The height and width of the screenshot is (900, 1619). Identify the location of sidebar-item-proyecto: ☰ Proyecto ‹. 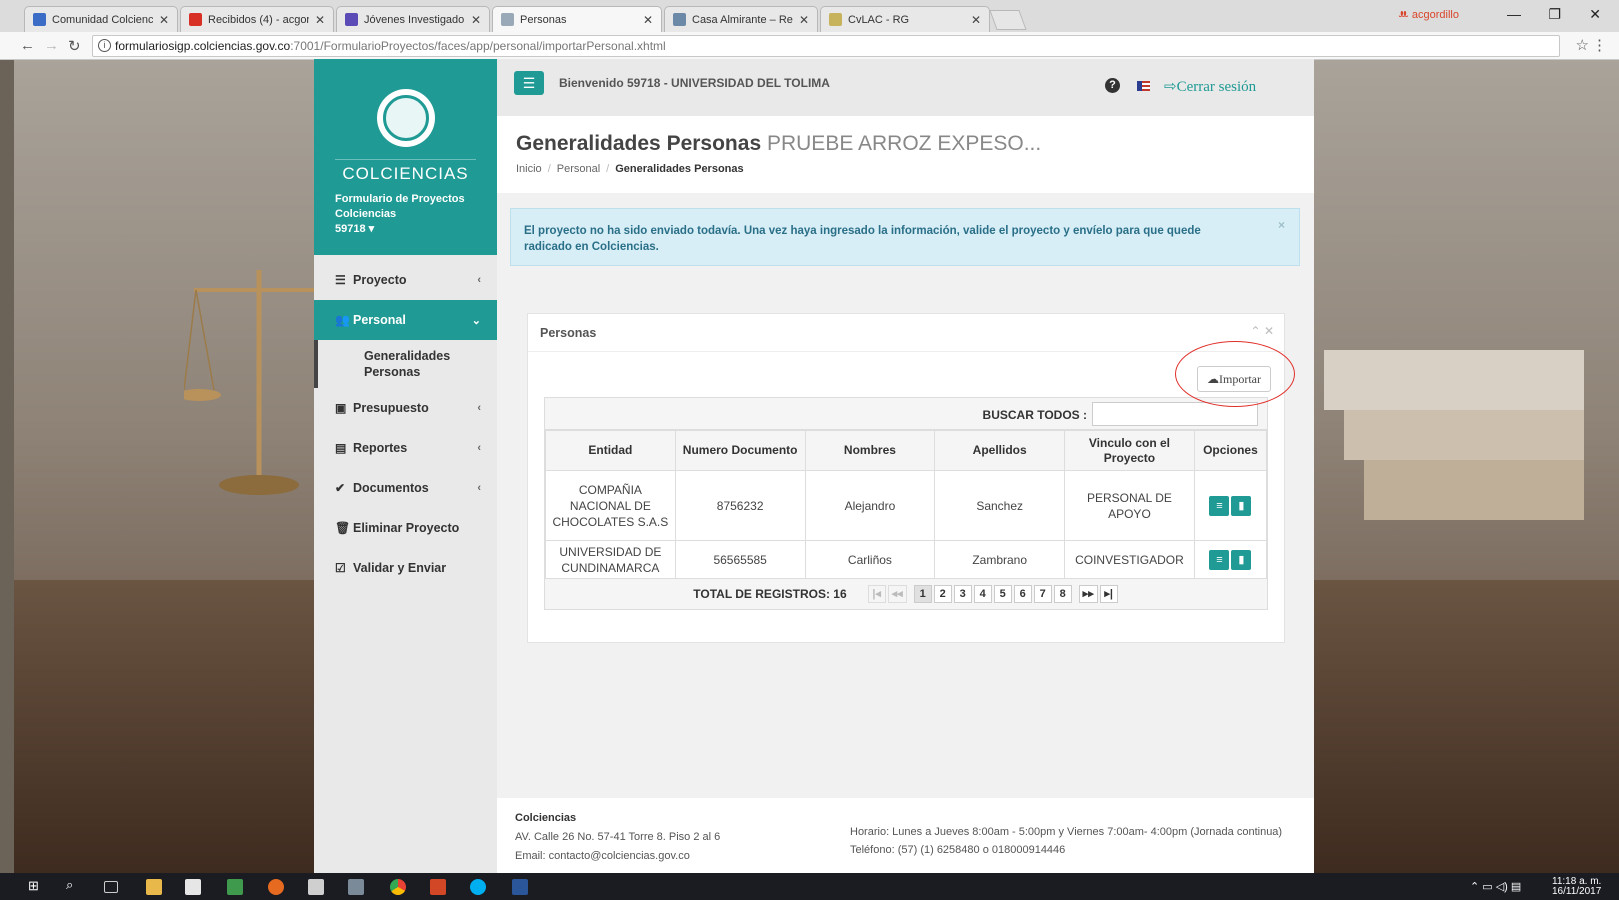
(405, 280).